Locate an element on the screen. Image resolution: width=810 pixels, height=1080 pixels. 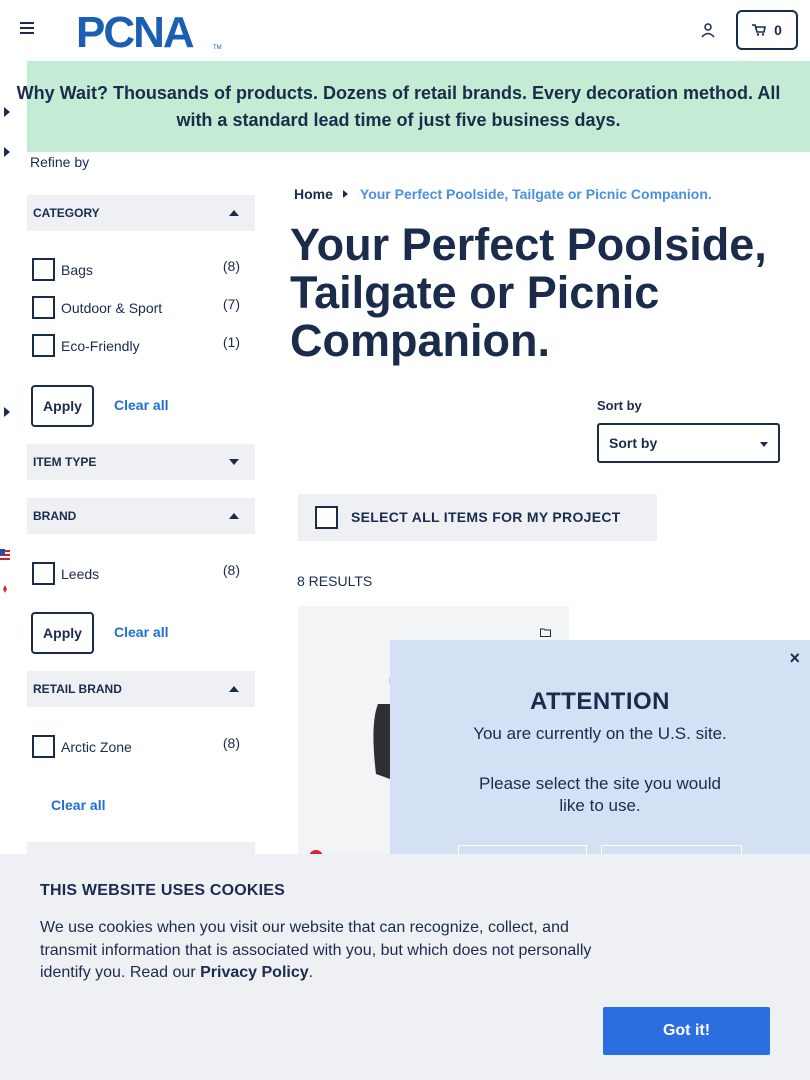
facet-option: Outdoor & Sport (7) is located at coordinates (137, 309).